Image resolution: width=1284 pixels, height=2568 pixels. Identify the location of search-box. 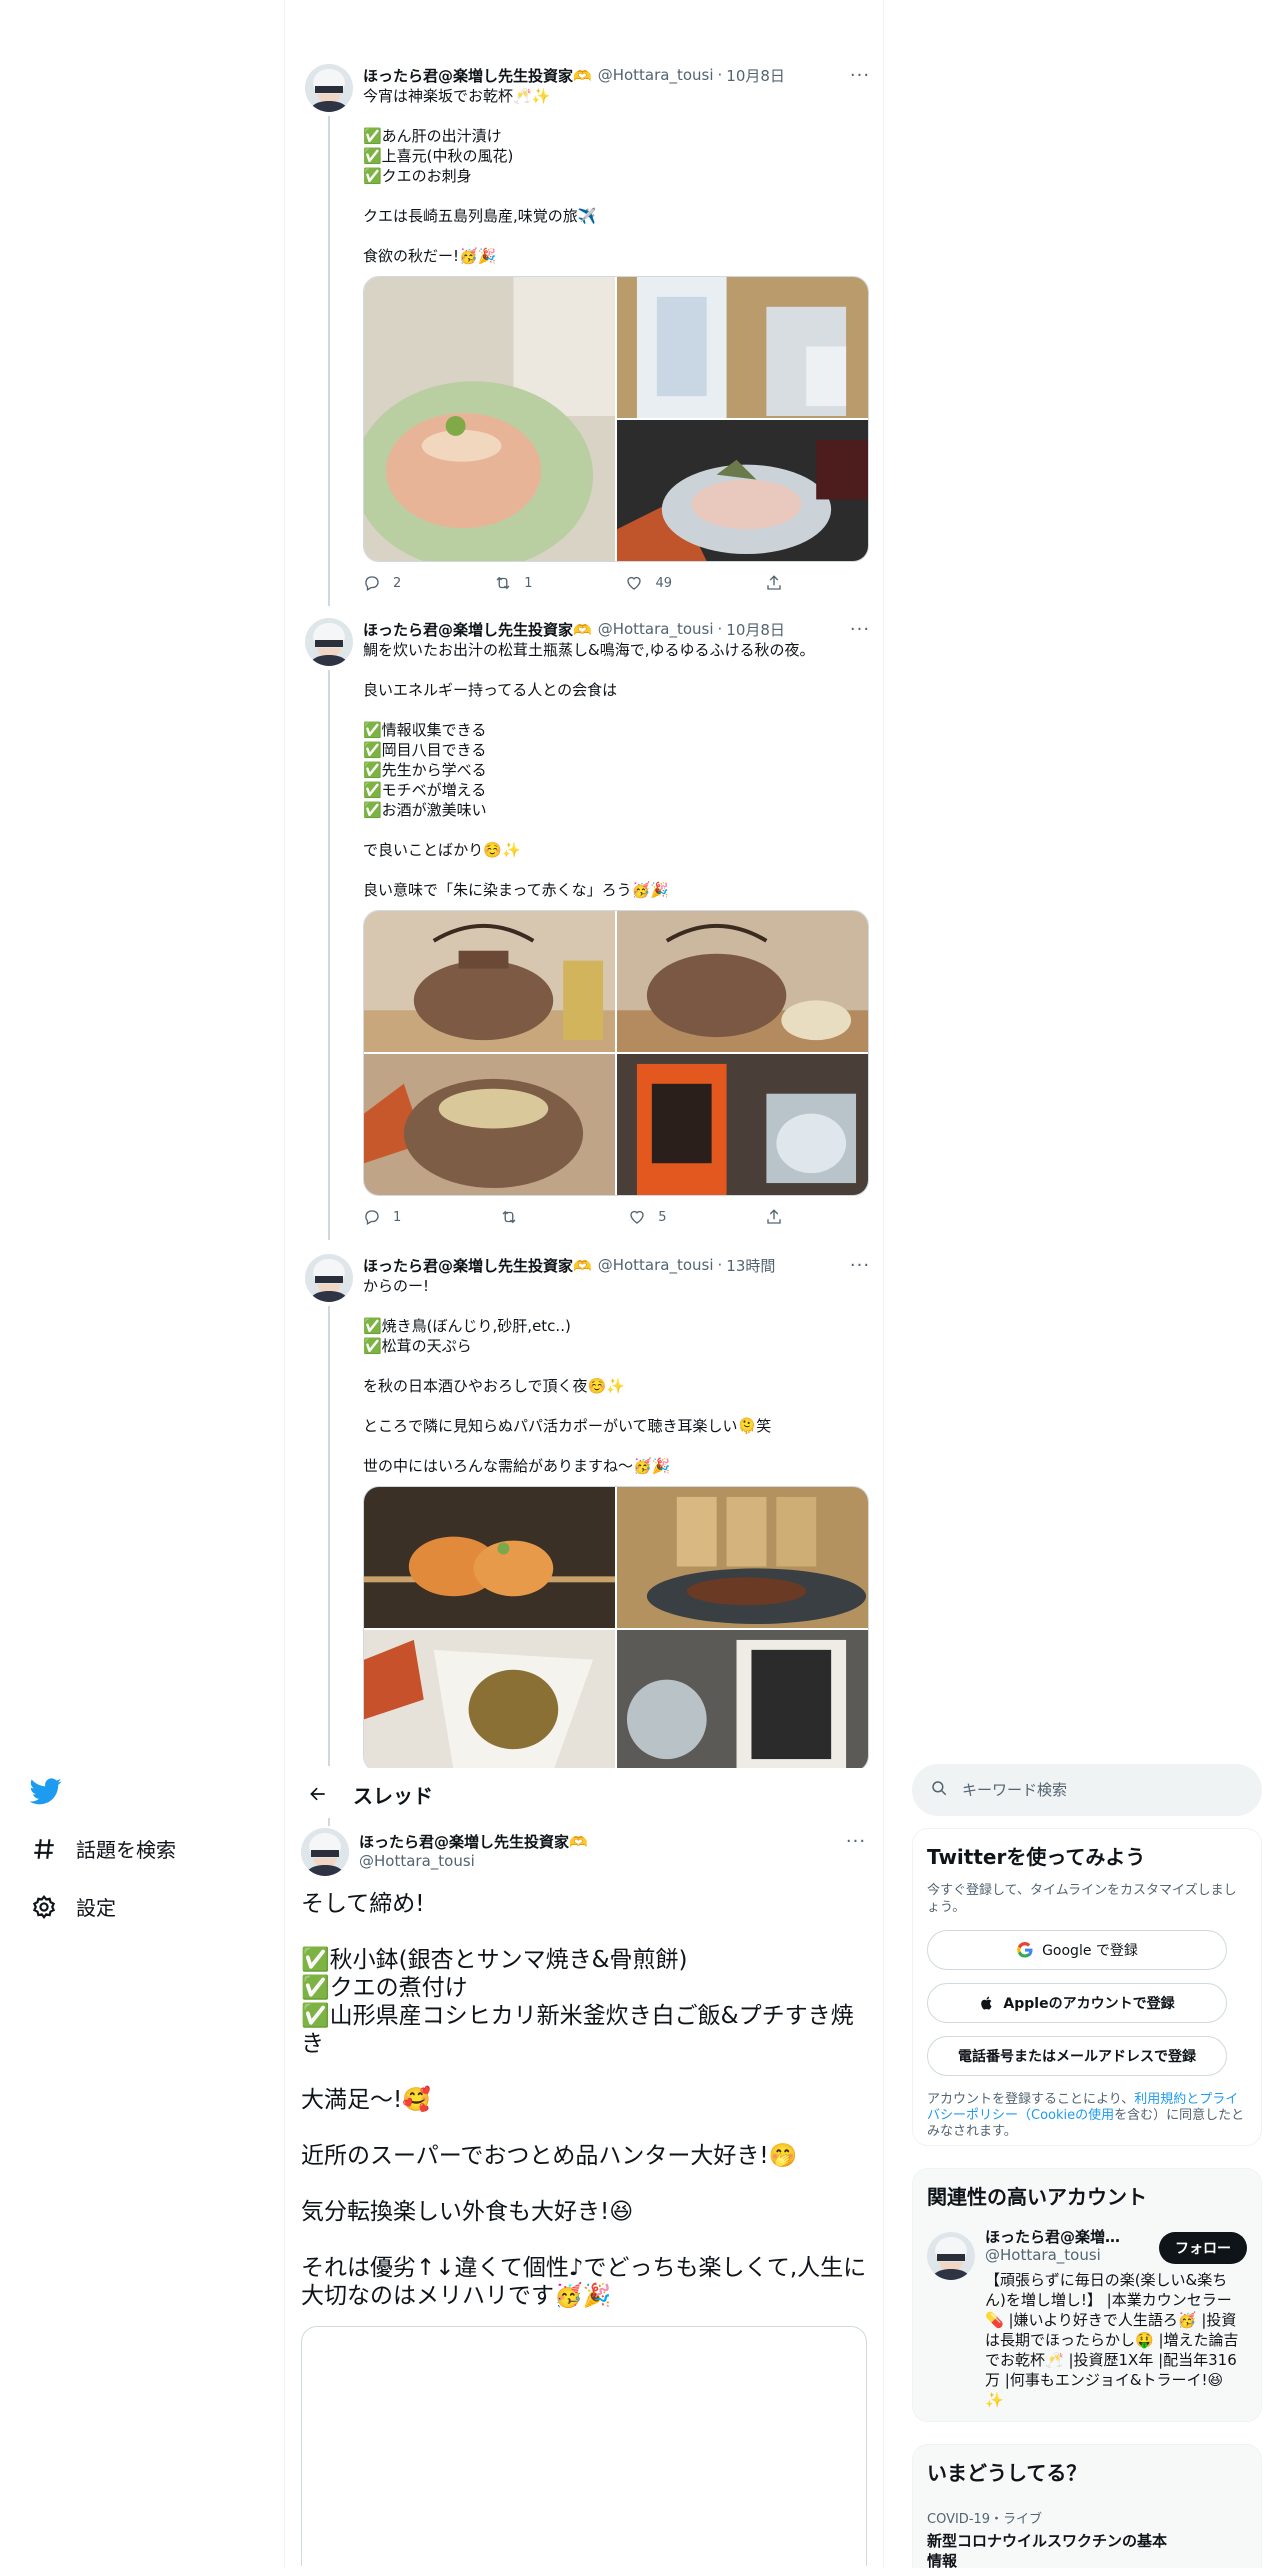
(1087, 1790).